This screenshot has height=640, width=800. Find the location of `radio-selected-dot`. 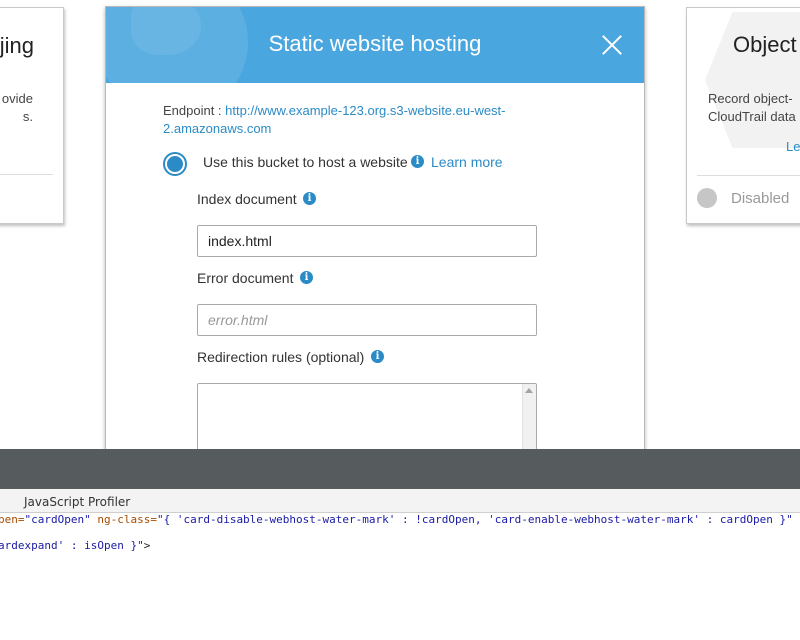

radio-selected-dot is located at coordinates (175, 164).